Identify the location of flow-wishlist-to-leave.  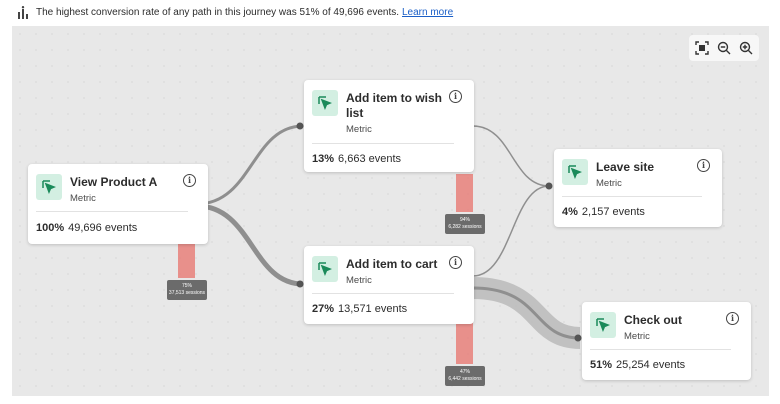
(511, 156).